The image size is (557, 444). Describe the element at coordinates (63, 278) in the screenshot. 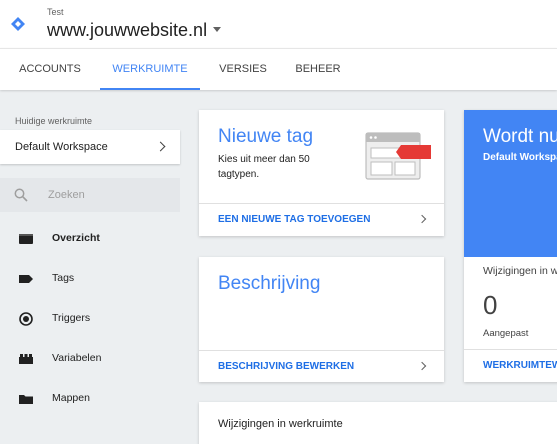

I see `sidebar-item-label: Tags` at that location.